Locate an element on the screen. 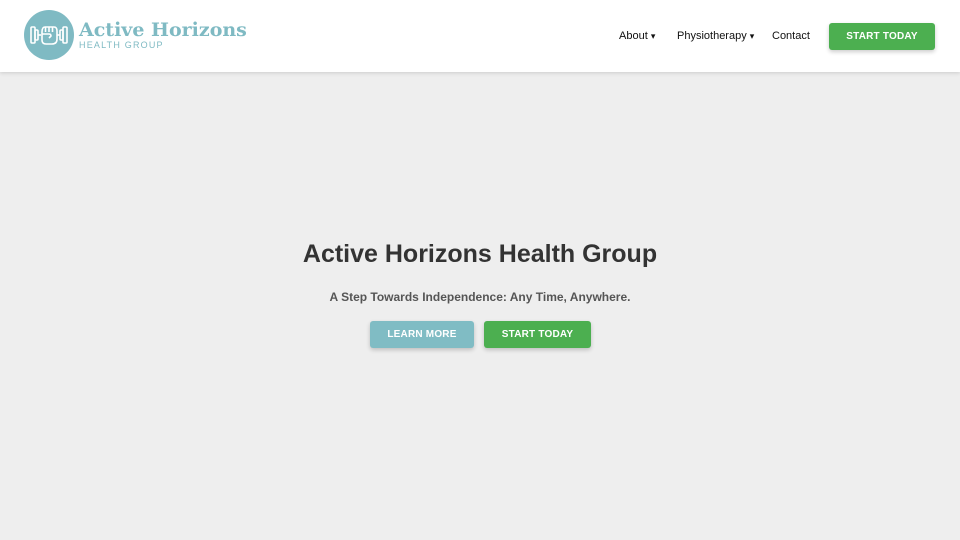 The width and height of the screenshot is (960, 540). nav-item-physiotherapy: Physiotherapy ▾ is located at coordinates (715, 36).